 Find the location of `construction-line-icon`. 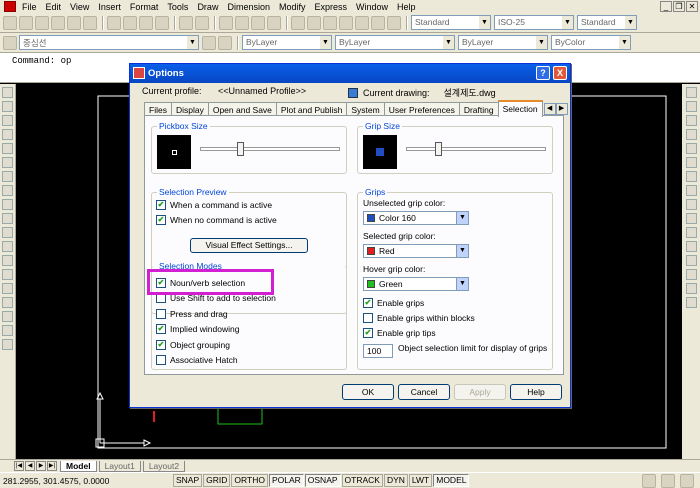

construction-line-icon is located at coordinates (7, 106).